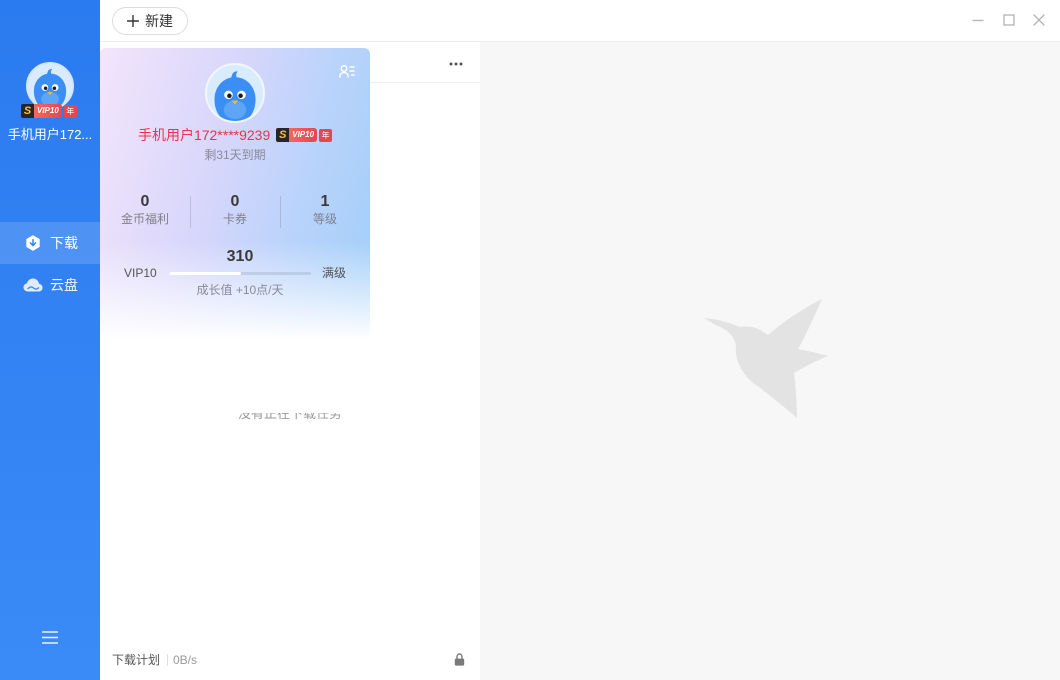 The height and width of the screenshot is (680, 1060). I want to click on sidebar-item-cloud: 云盘, so click(50, 285).